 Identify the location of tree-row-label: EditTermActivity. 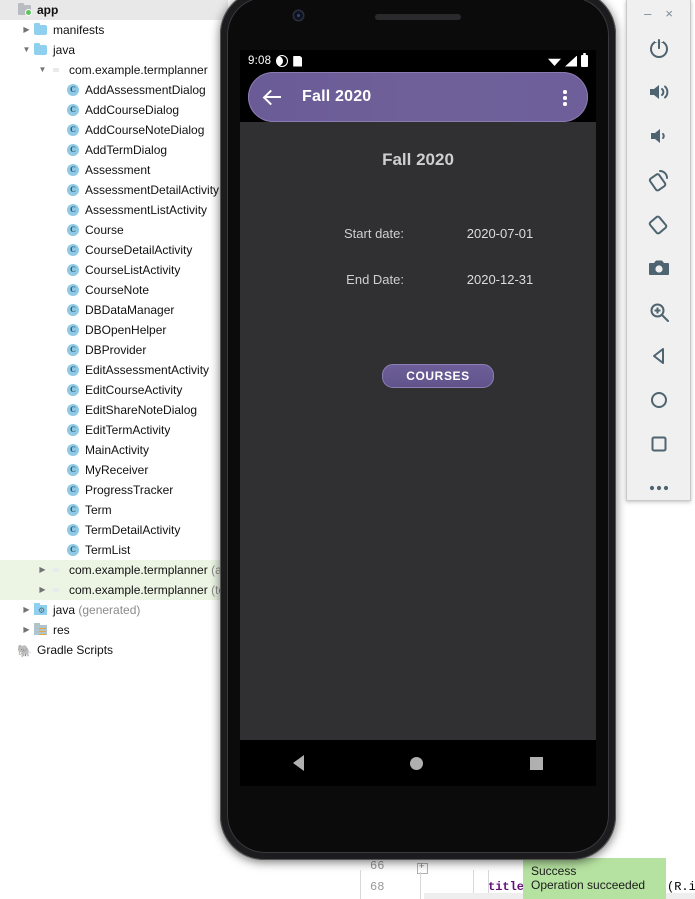
(128, 430).